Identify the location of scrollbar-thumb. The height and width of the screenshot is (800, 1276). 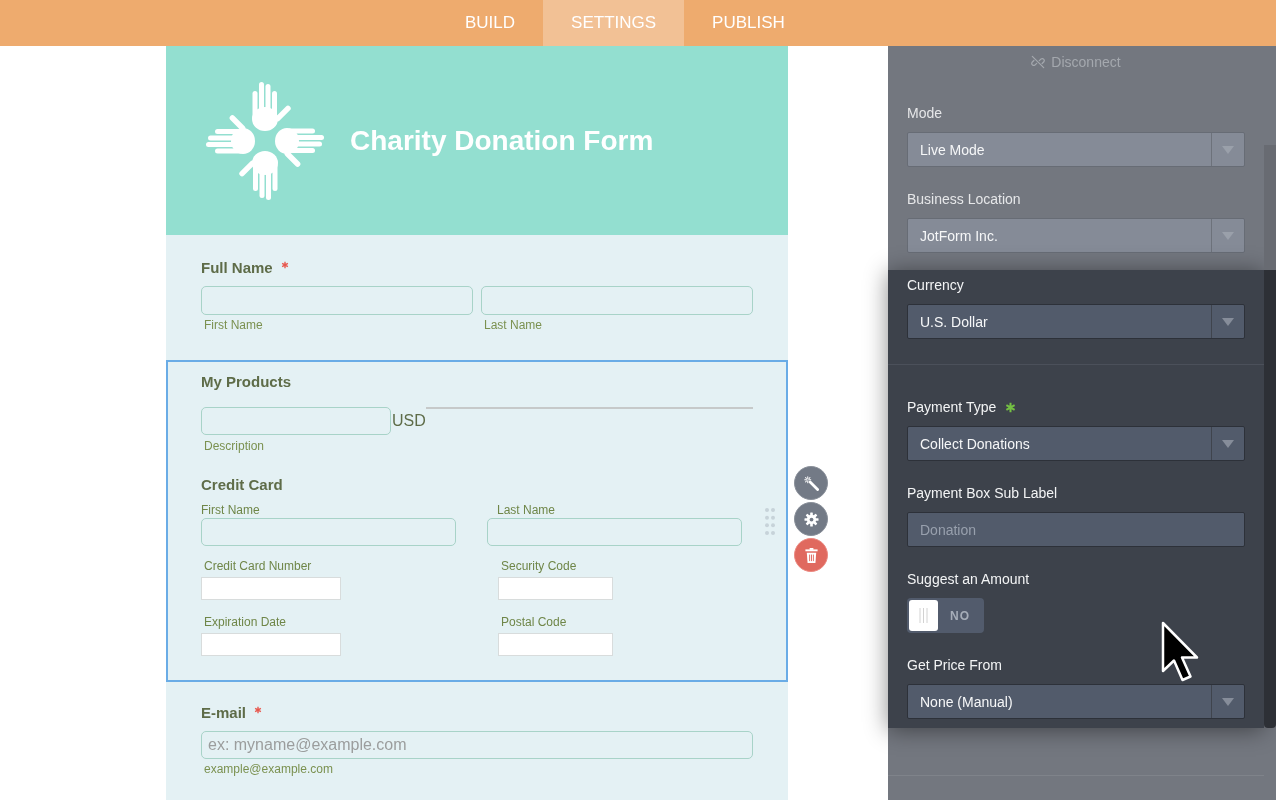
(1270, 436).